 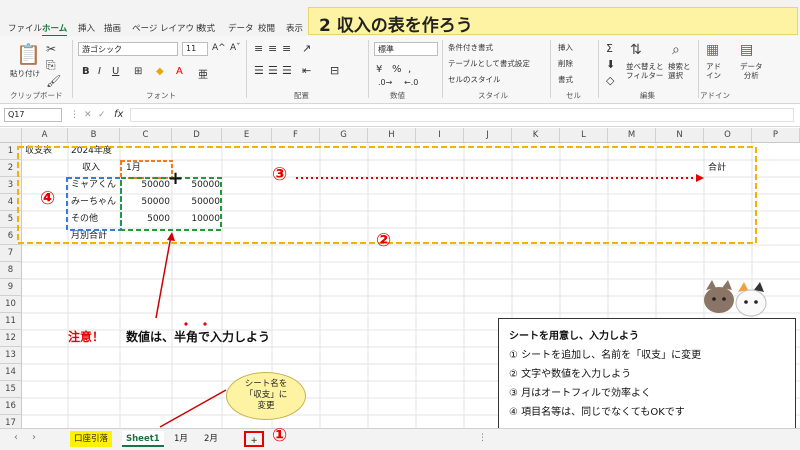 I want to click on cells-group-label: セル, so click(x=573, y=95).